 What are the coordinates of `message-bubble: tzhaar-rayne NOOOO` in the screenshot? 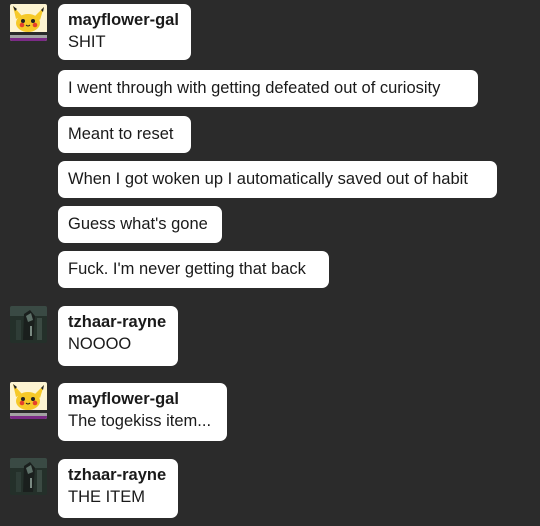 It's located at (118, 336).